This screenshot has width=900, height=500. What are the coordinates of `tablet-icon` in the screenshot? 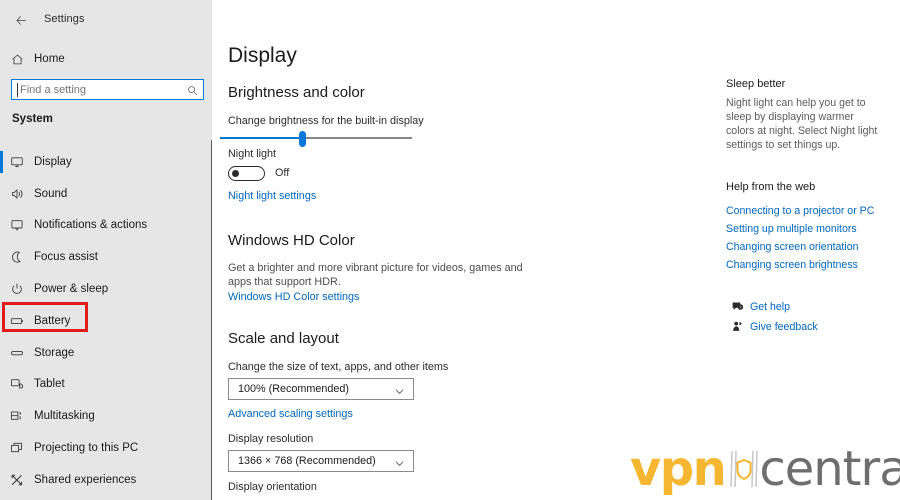 It's located at (17, 384).